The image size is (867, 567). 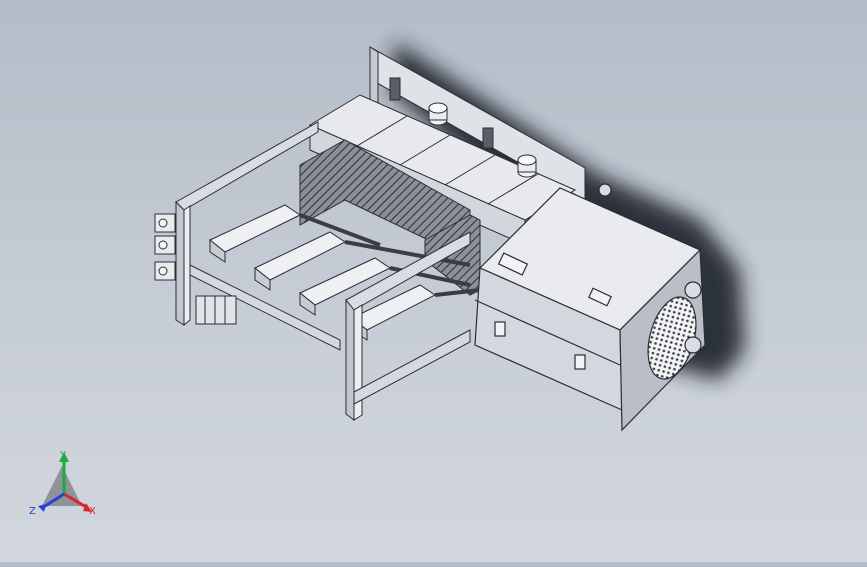 I want to click on triad-z-label: Z, so click(x=32, y=511).